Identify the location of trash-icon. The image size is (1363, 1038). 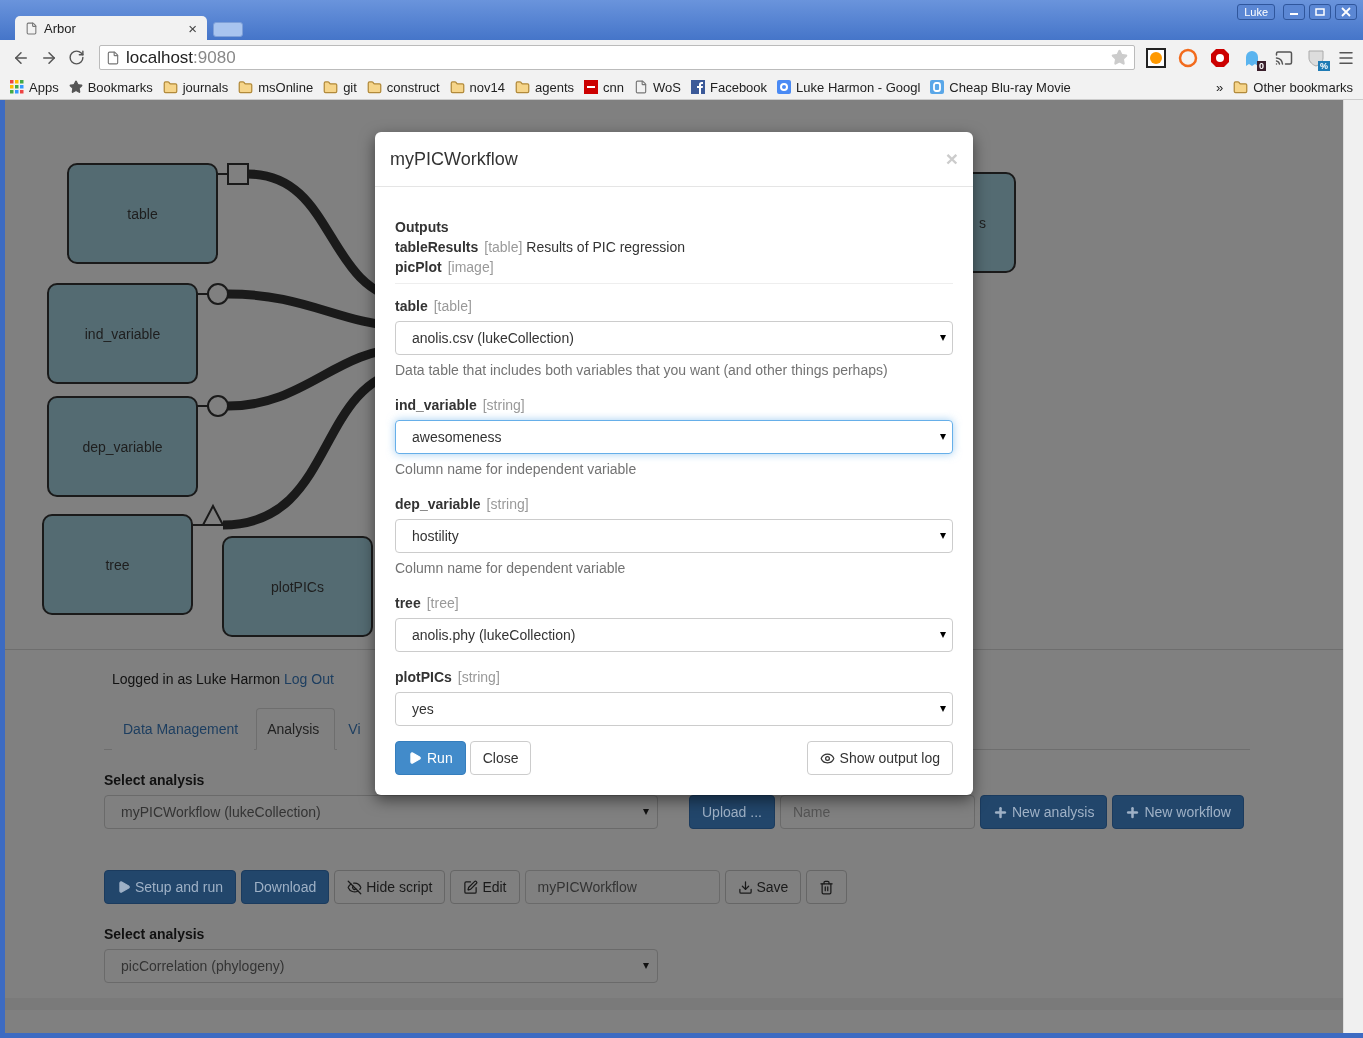
(827, 887).